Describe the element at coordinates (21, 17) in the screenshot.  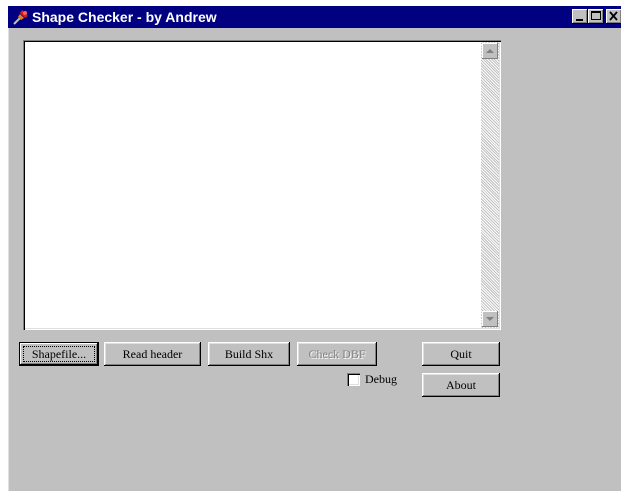
I see `pin-icon` at that location.